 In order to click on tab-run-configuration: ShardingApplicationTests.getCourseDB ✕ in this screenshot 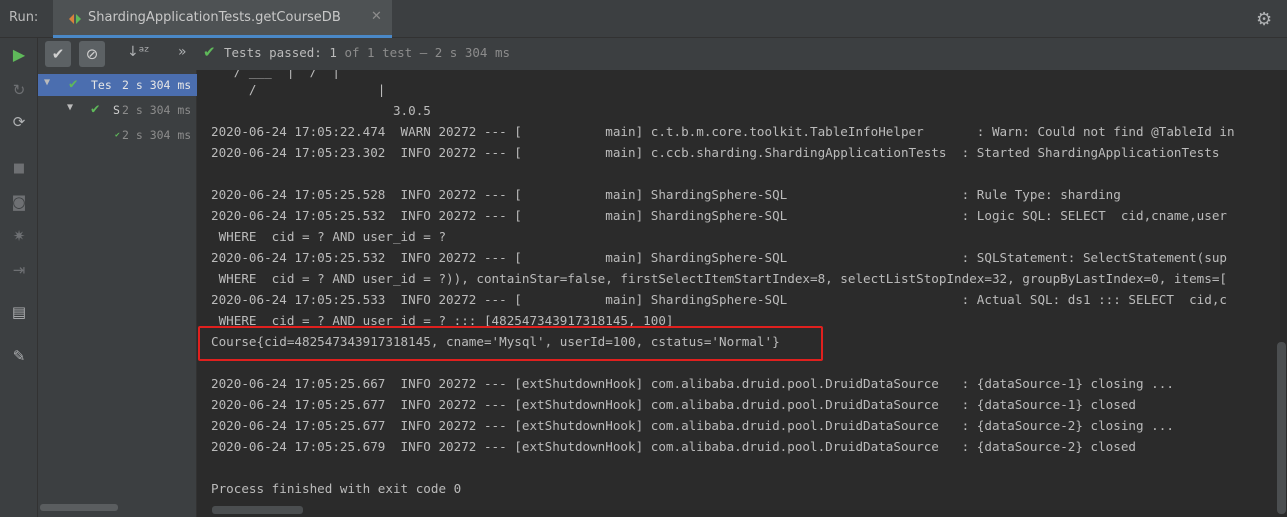, I will do `click(222, 19)`.